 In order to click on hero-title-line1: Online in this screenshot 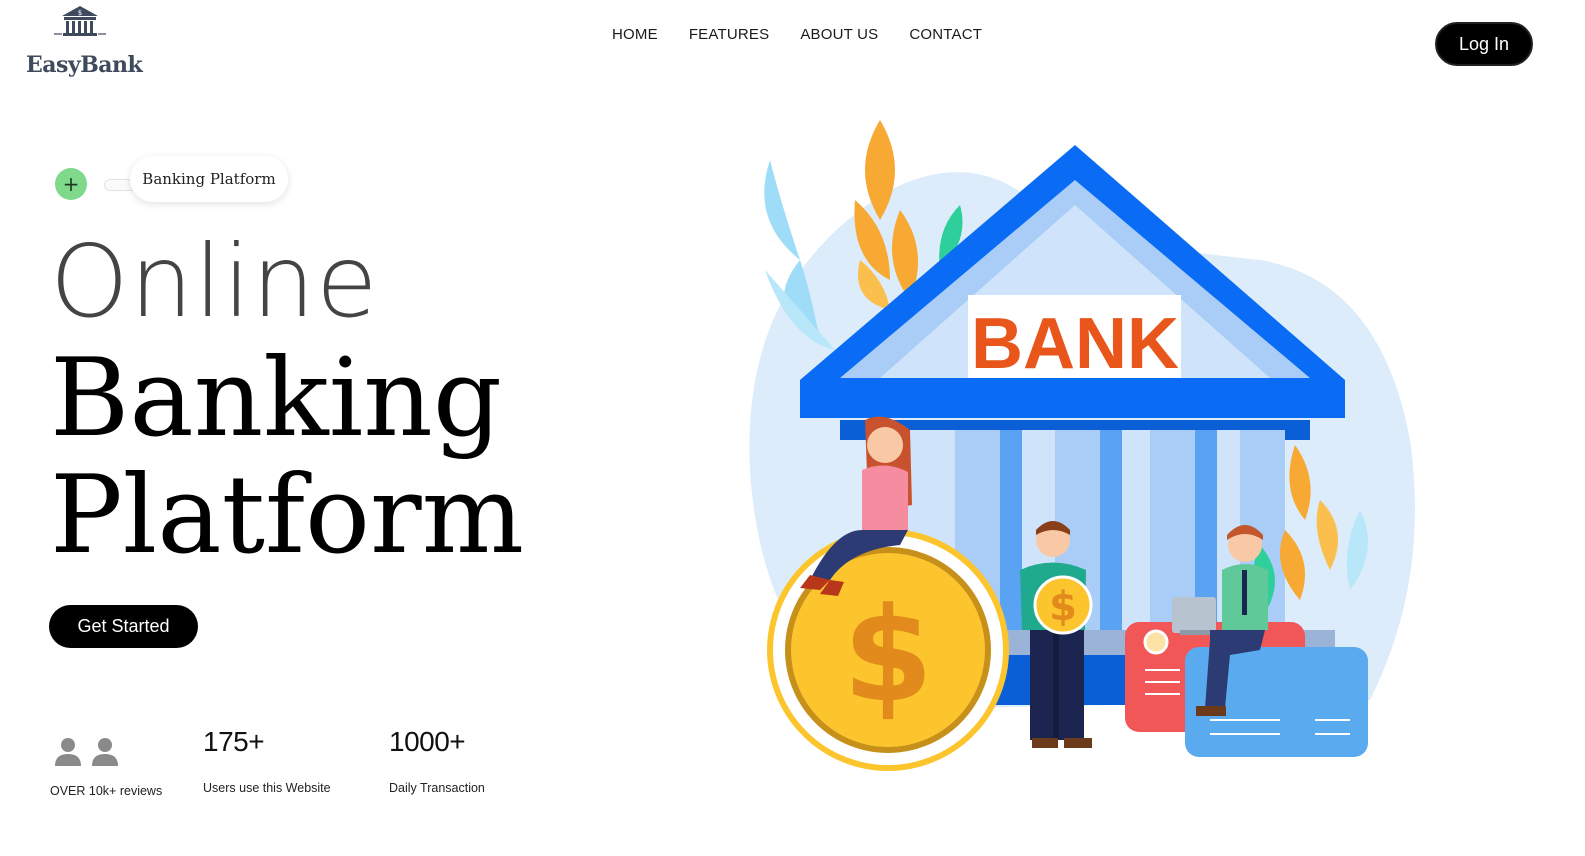, I will do `click(214, 281)`.